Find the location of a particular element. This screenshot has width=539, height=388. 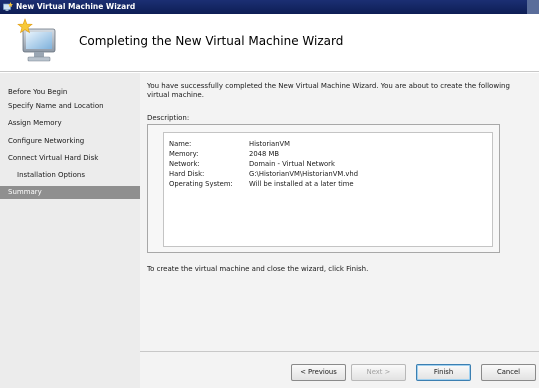

summary-value: 2048 MB is located at coordinates (264, 154).